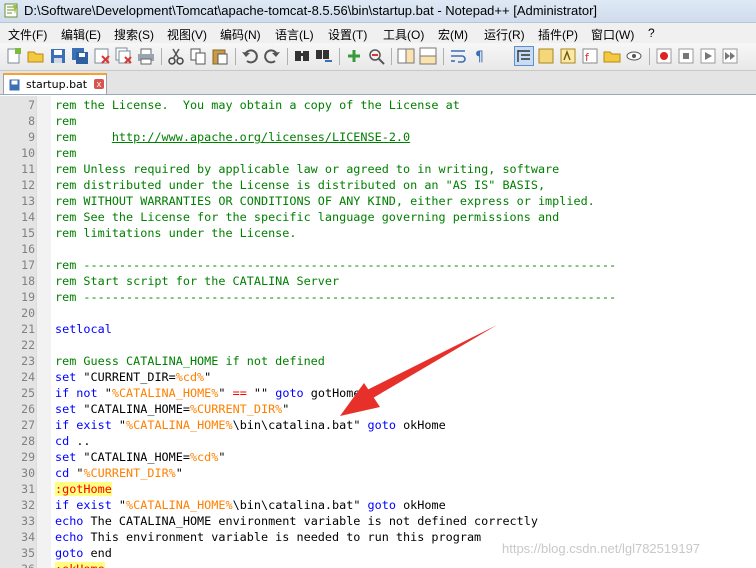 This screenshot has height=568, width=756. I want to click on comment-token: rem limitations under the License., so click(176, 233).